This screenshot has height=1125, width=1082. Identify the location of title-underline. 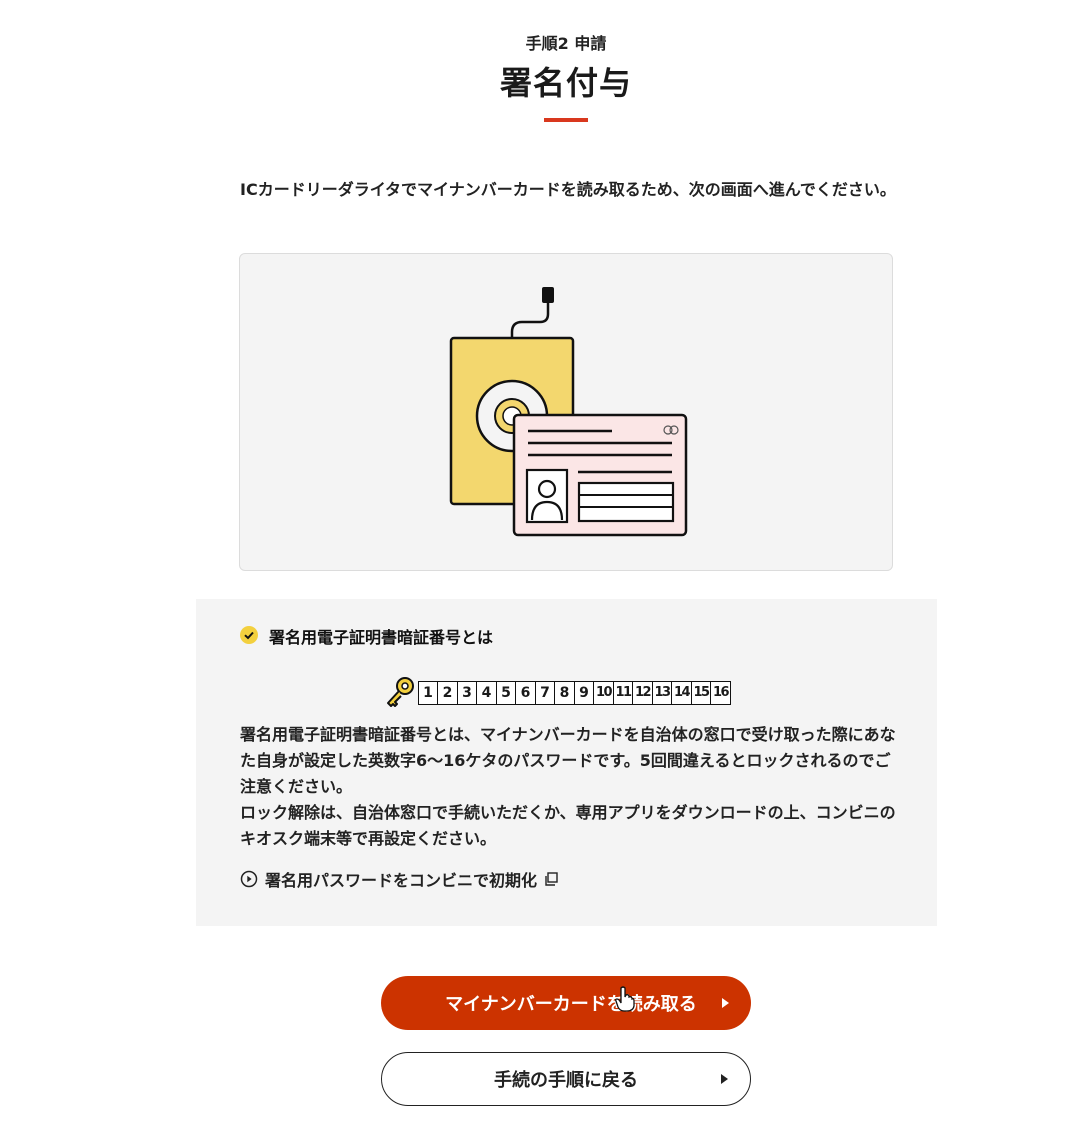
(566, 120).